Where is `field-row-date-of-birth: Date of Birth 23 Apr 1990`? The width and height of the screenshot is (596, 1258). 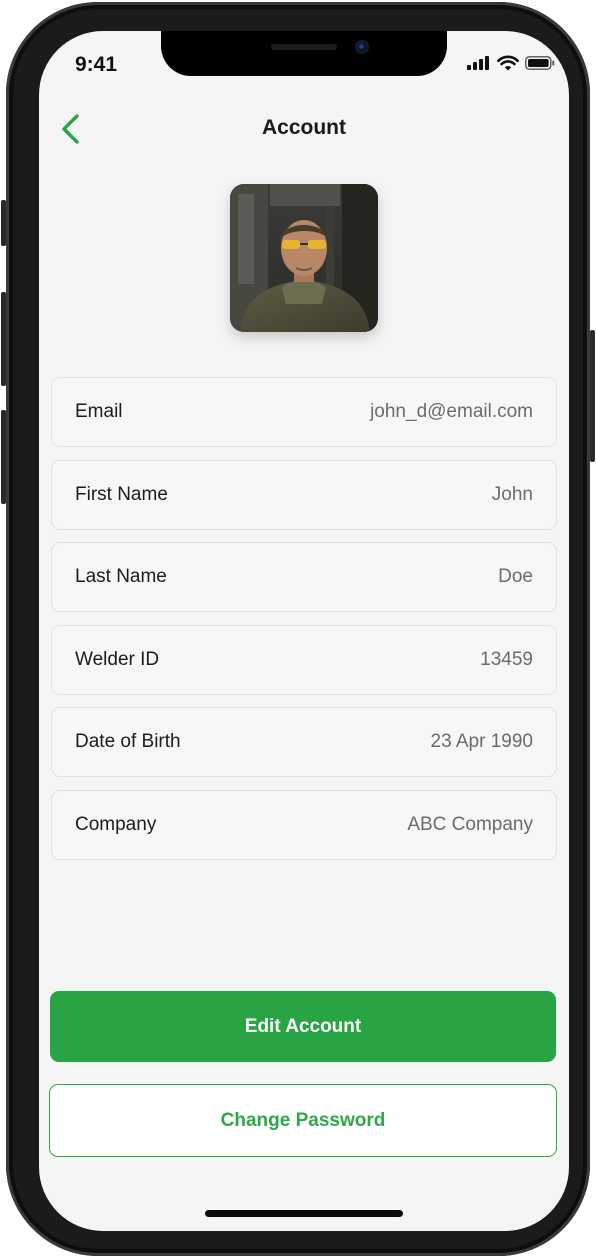 field-row-date-of-birth: Date of Birth 23 Apr 1990 is located at coordinates (304, 742).